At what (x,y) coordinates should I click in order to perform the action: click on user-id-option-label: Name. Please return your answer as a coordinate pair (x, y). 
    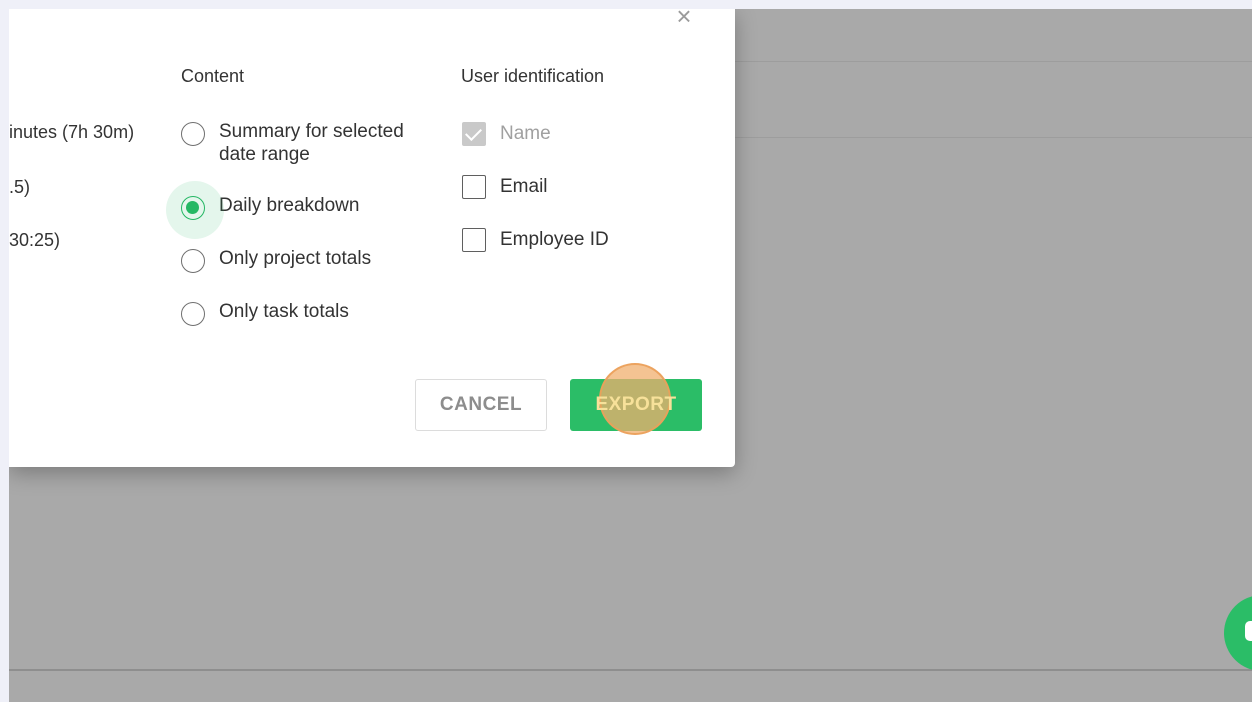
    Looking at the image, I should click on (525, 133).